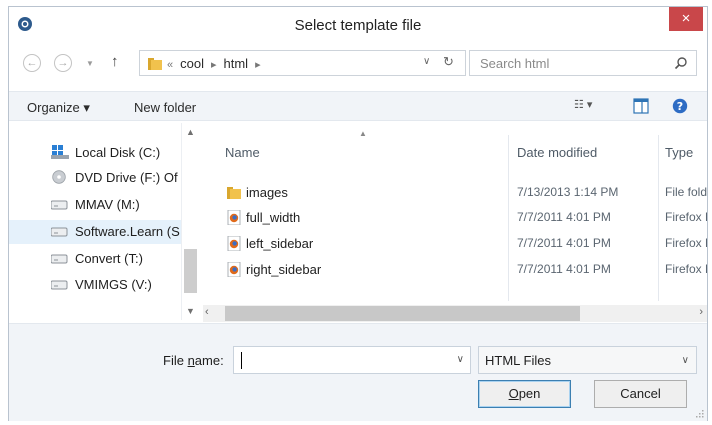  What do you see at coordinates (280, 243) in the screenshot?
I see `file-name: left_sidebar` at bounding box center [280, 243].